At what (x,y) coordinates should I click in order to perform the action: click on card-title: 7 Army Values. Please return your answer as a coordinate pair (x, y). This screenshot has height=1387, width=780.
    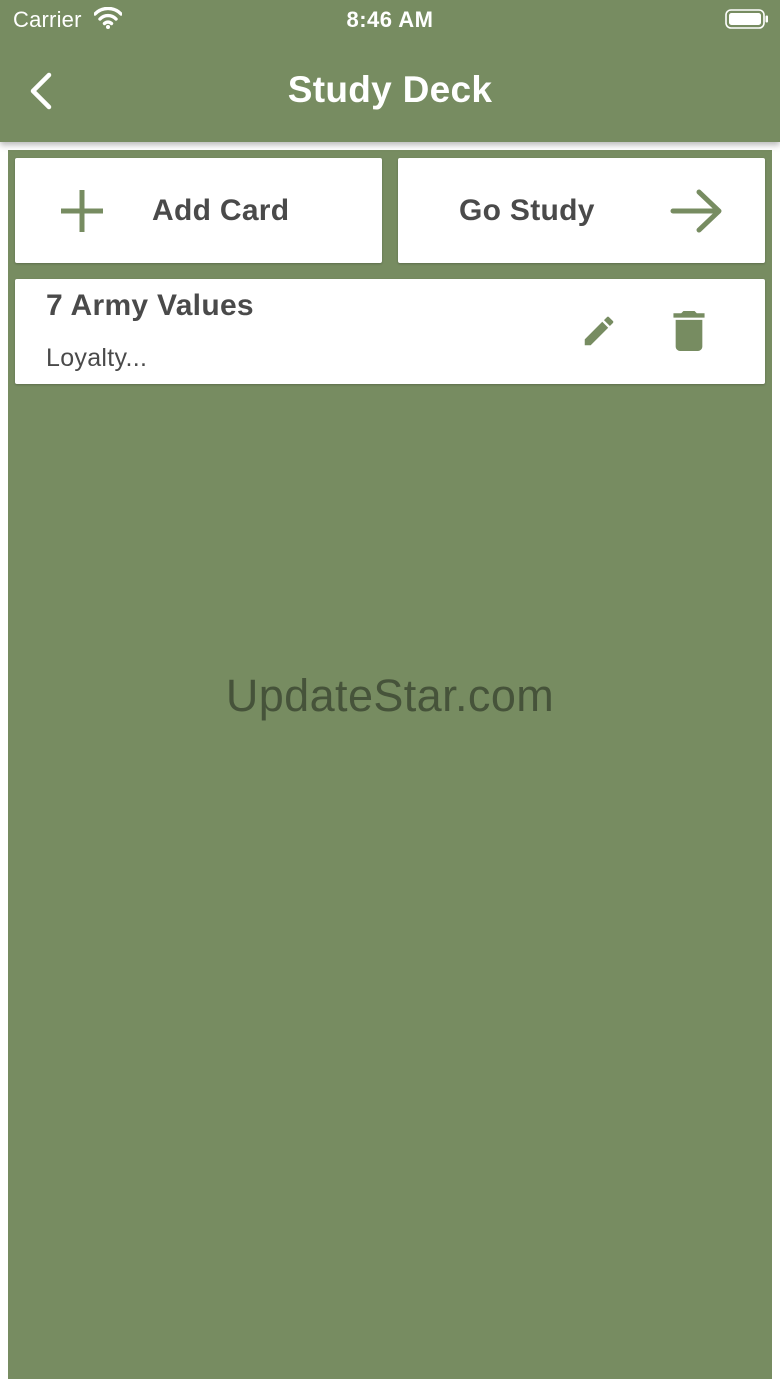
    Looking at the image, I should click on (150, 305).